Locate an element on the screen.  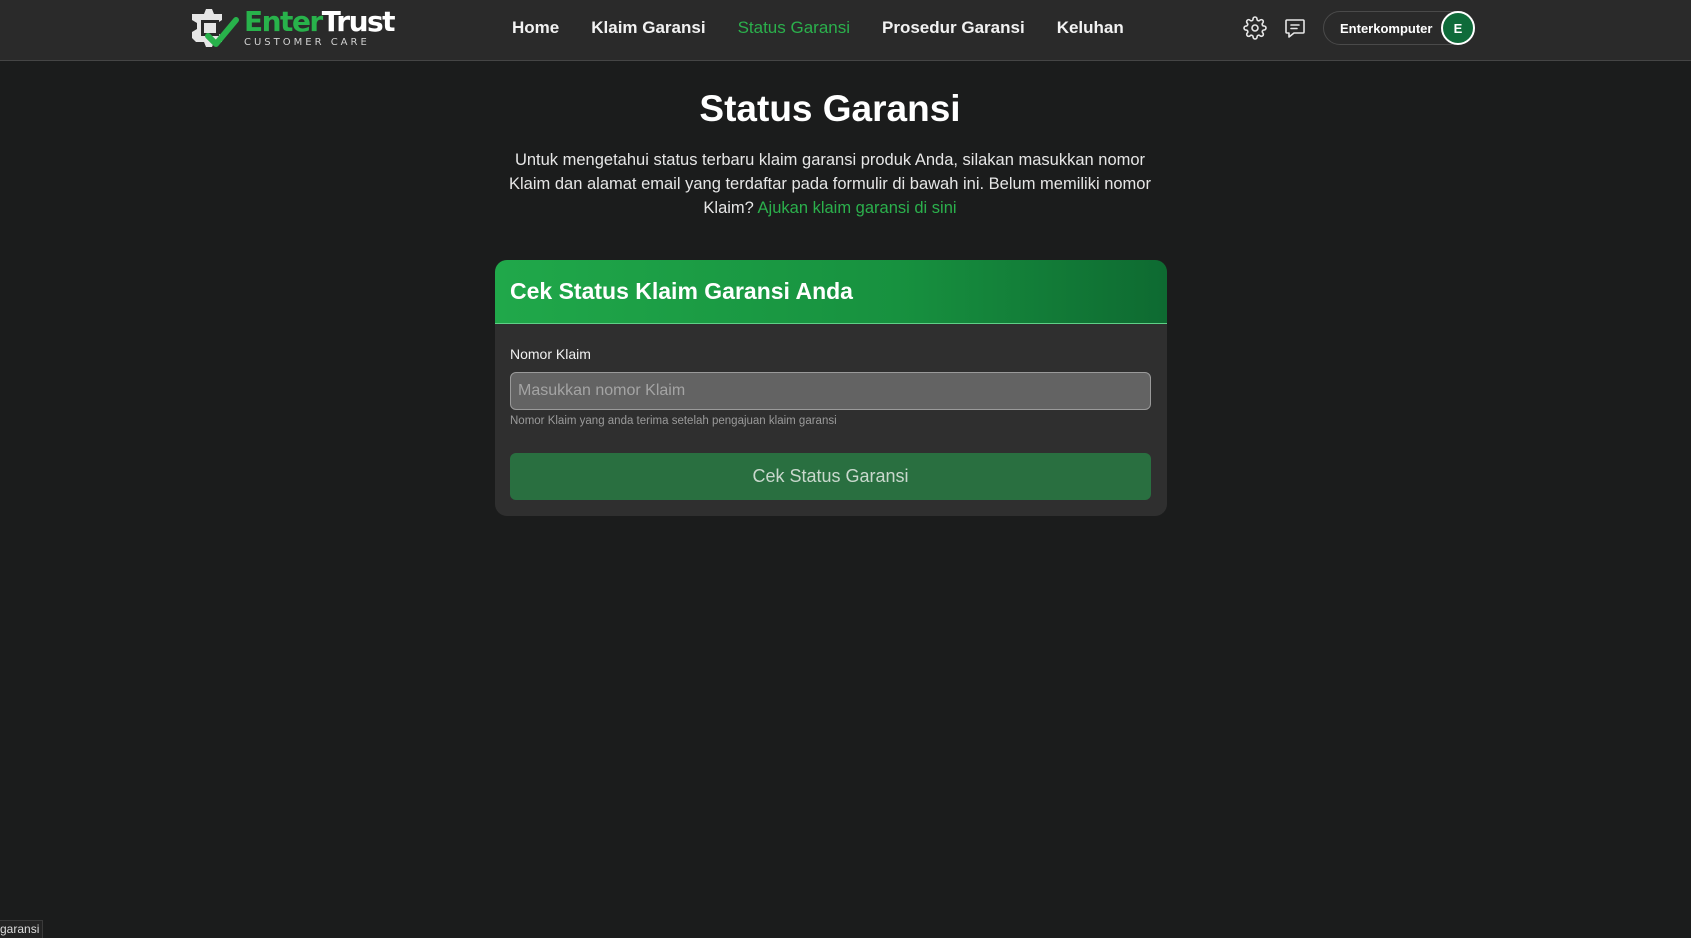
nav-klaim-garansi: Klaim Garansi is located at coordinates (648, 28).